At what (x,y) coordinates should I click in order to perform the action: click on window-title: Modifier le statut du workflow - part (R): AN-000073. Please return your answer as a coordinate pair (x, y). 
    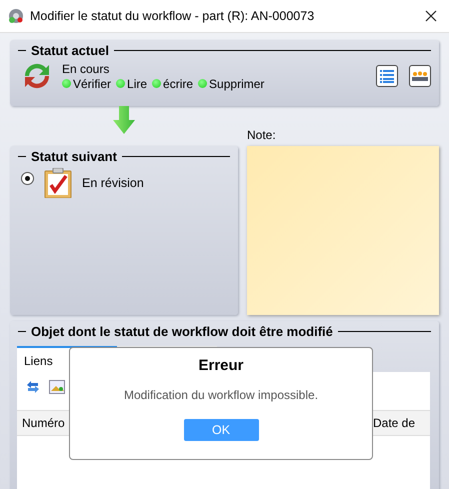
    Looking at the image, I should click on (173, 16).